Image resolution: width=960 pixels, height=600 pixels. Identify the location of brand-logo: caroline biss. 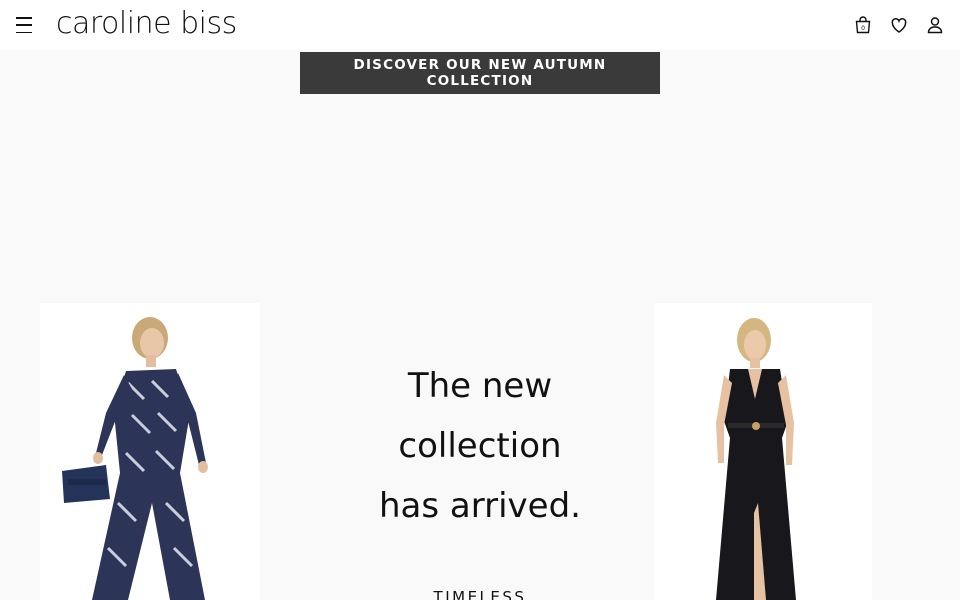
(146, 24).